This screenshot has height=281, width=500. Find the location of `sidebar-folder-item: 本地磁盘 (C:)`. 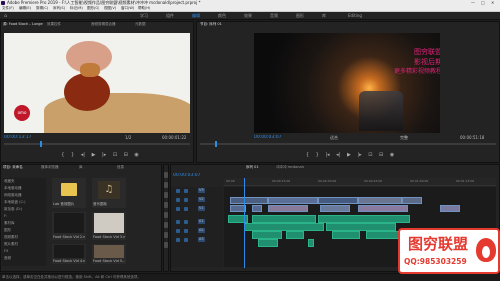

sidebar-folder-item: 本地磁盘 (C:) is located at coordinates (25, 202).